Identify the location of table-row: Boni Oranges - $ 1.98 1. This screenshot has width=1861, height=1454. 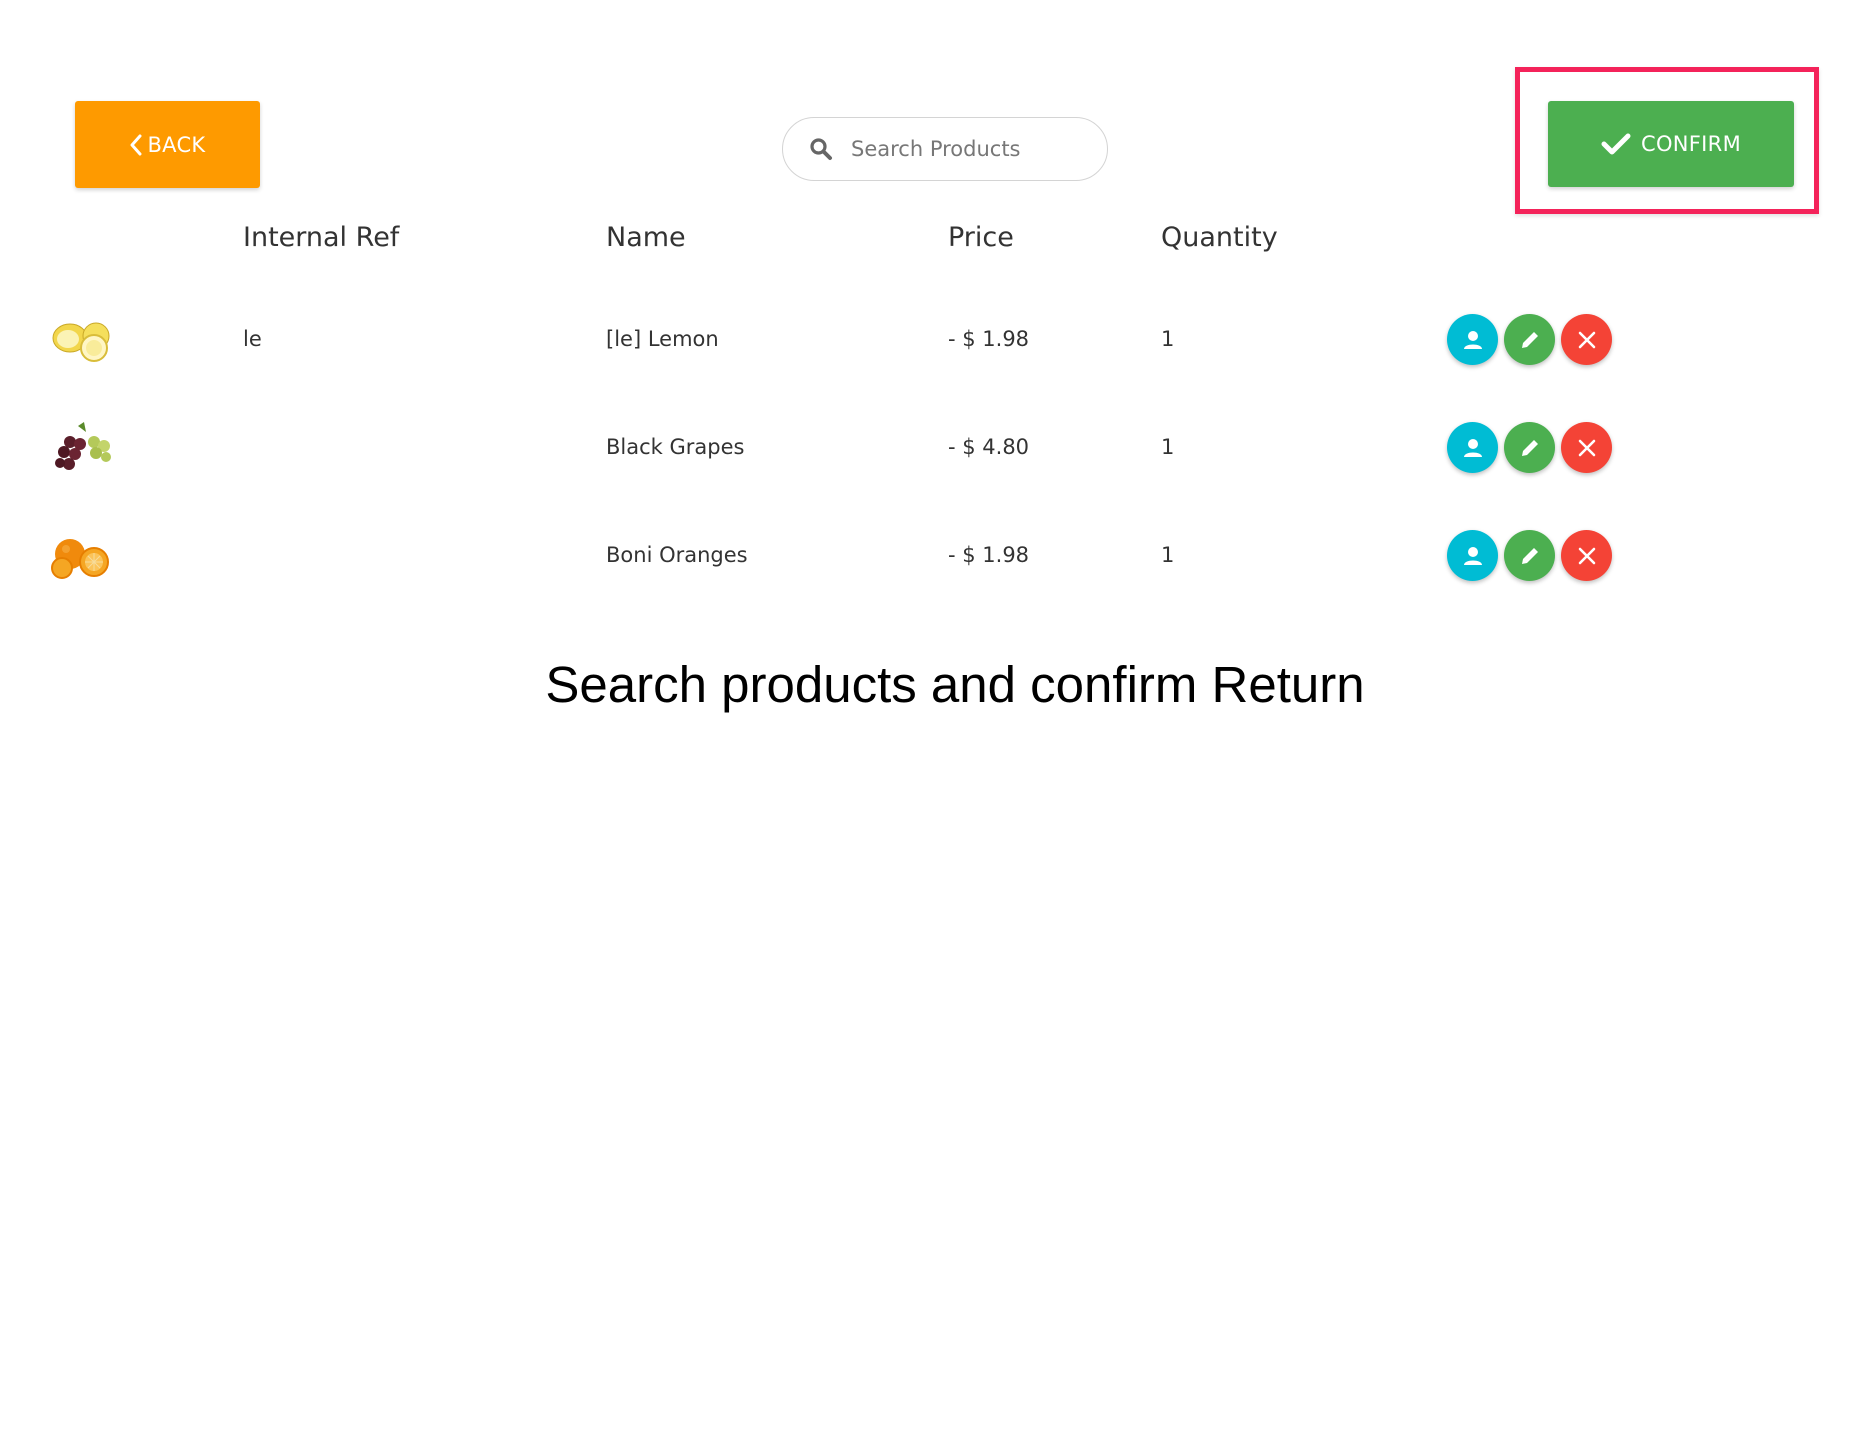
(930, 556).